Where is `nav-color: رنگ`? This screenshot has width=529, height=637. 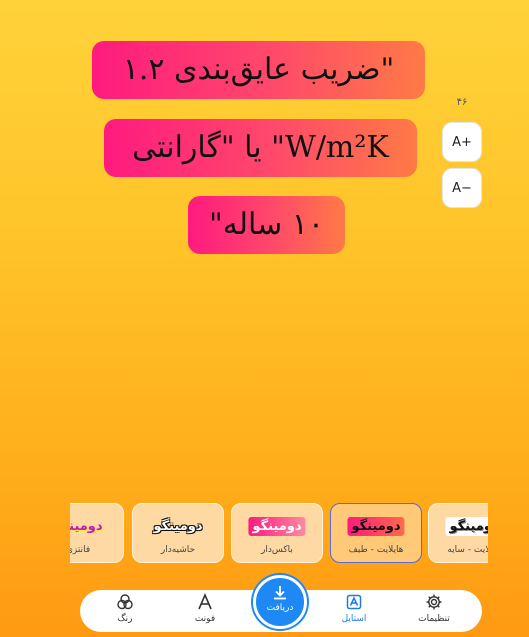
nav-color: رنگ is located at coordinates (125, 611).